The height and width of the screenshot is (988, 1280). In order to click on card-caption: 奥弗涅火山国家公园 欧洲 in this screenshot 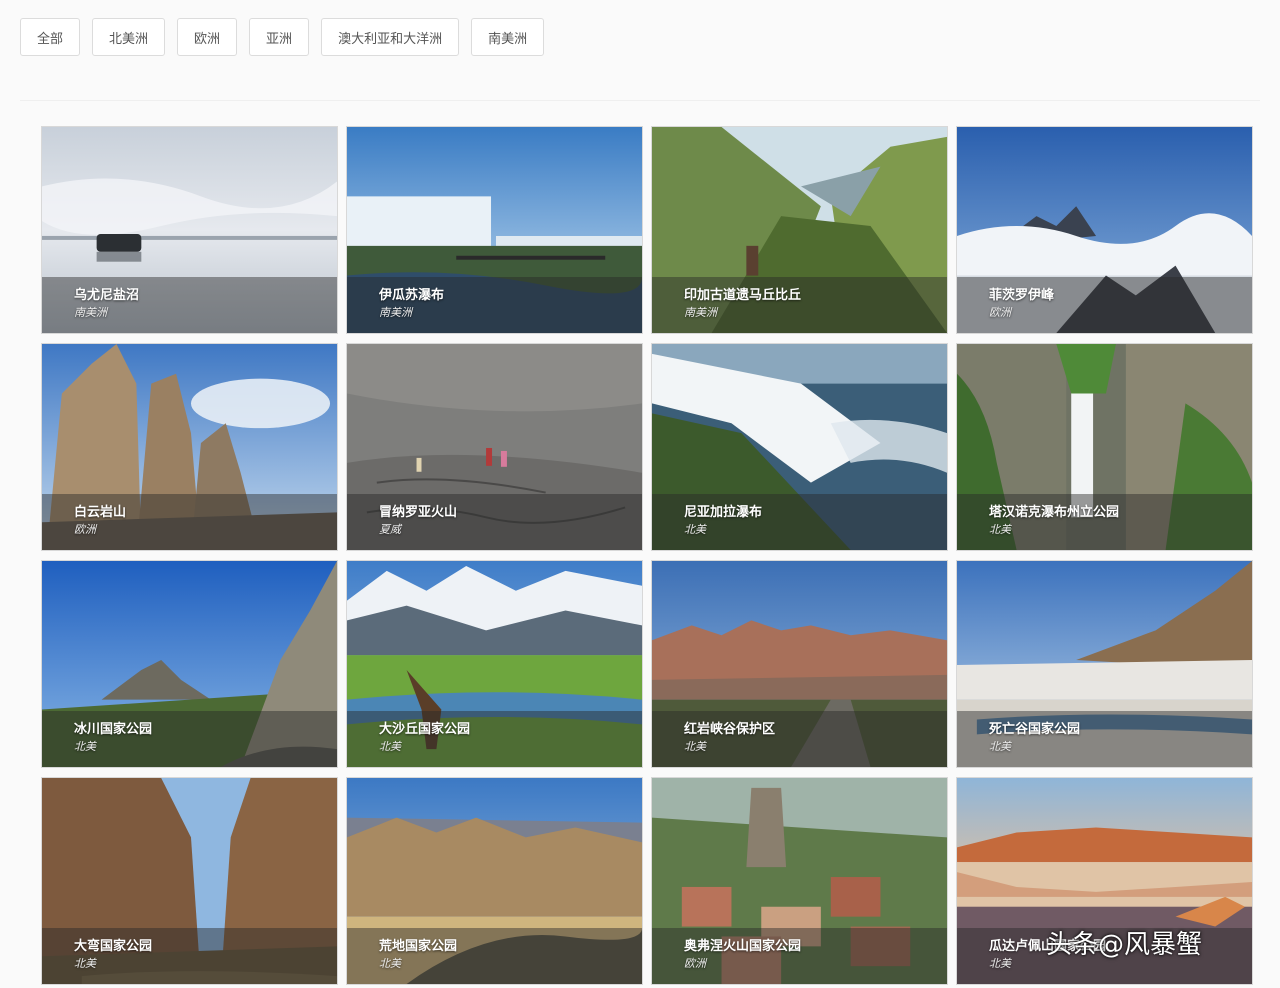, I will do `click(799, 956)`.